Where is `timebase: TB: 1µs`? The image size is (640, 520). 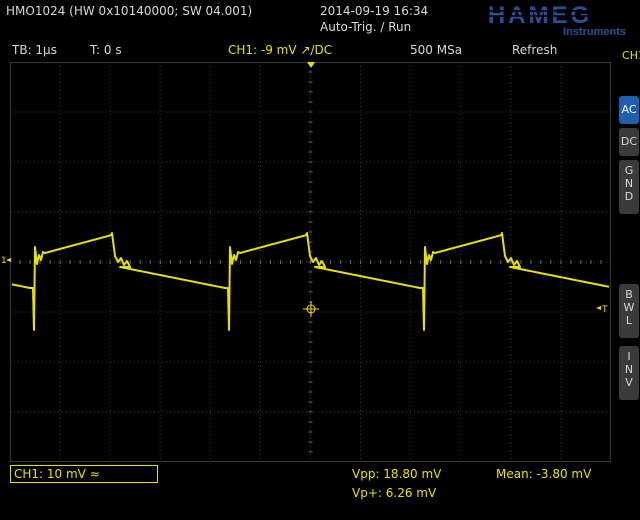
timebase: TB: 1µs is located at coordinates (34, 50).